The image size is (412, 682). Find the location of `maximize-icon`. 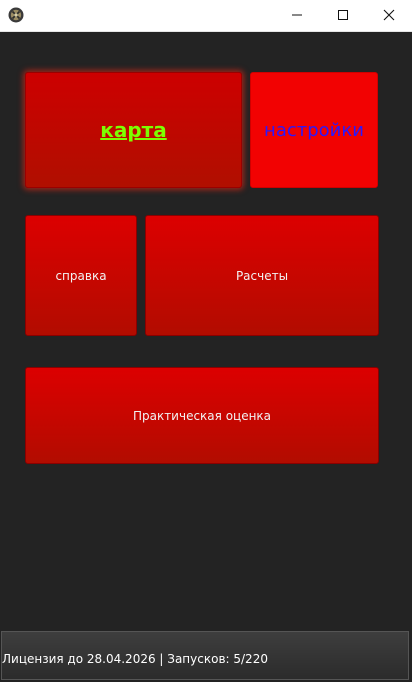

maximize-icon is located at coordinates (343, 15).